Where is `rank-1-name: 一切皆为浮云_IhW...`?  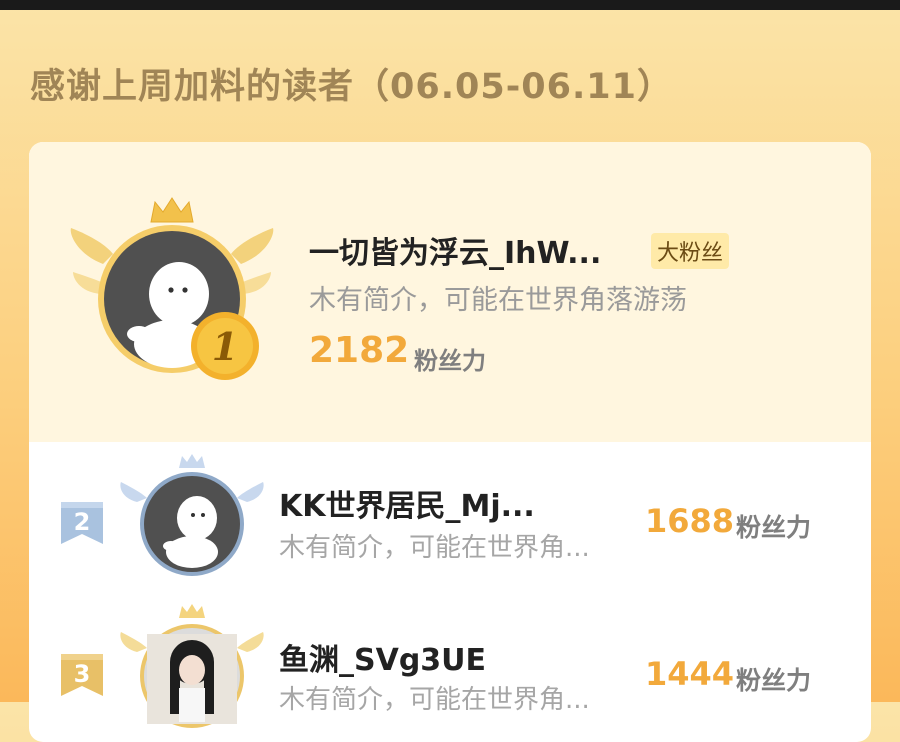 rank-1-name: 一切皆为浮云_IhW... is located at coordinates (455, 250).